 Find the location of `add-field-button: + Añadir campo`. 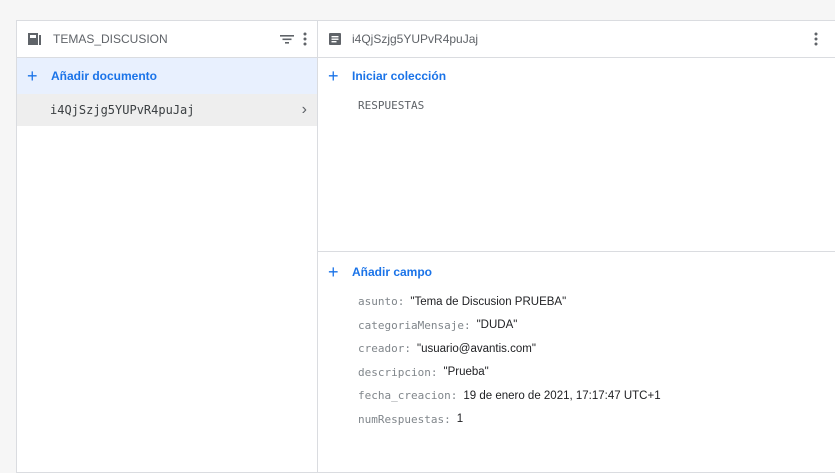

add-field-button: + Añadir campo is located at coordinates (576, 272).